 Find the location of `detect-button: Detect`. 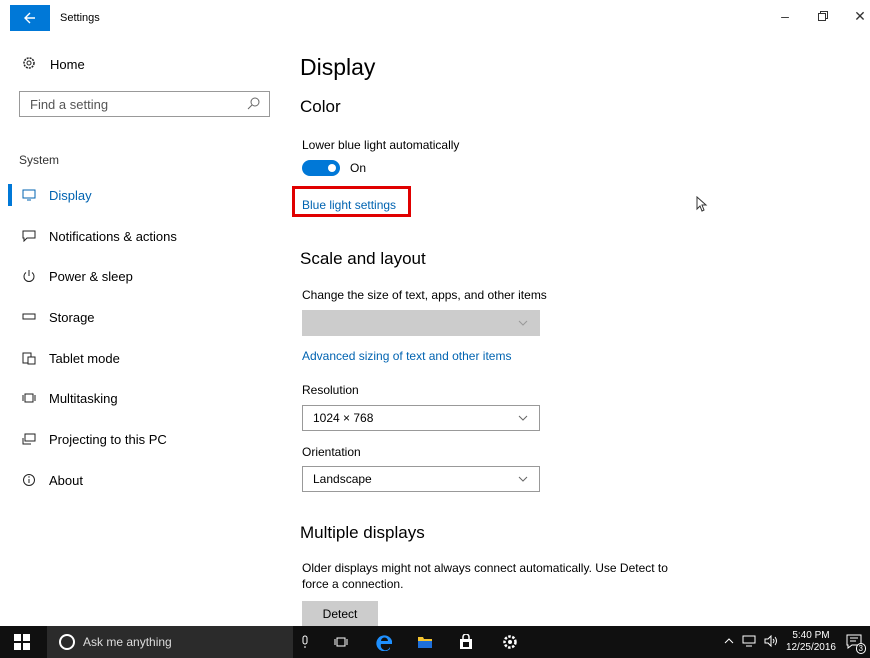

detect-button: Detect is located at coordinates (340, 613).